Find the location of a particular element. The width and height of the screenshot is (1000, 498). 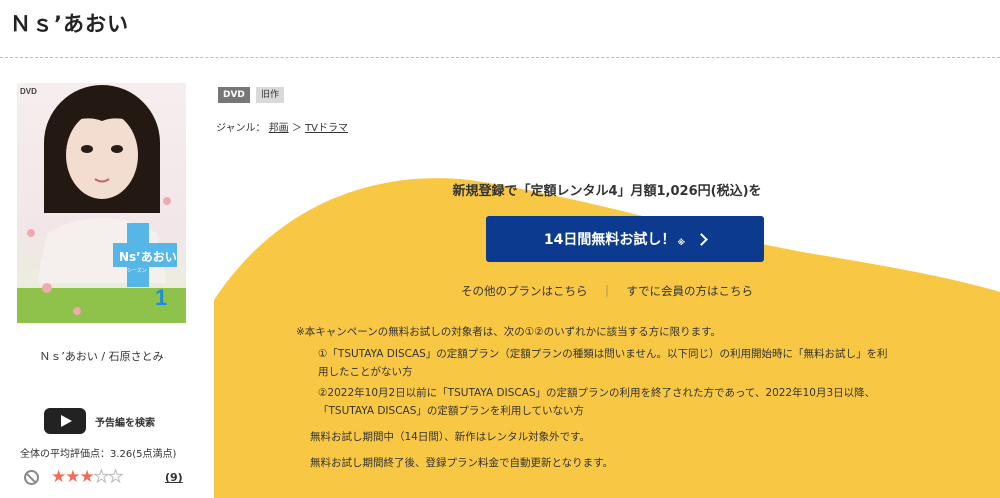

other-plans-link: その他のプランはこちら is located at coordinates (524, 291).